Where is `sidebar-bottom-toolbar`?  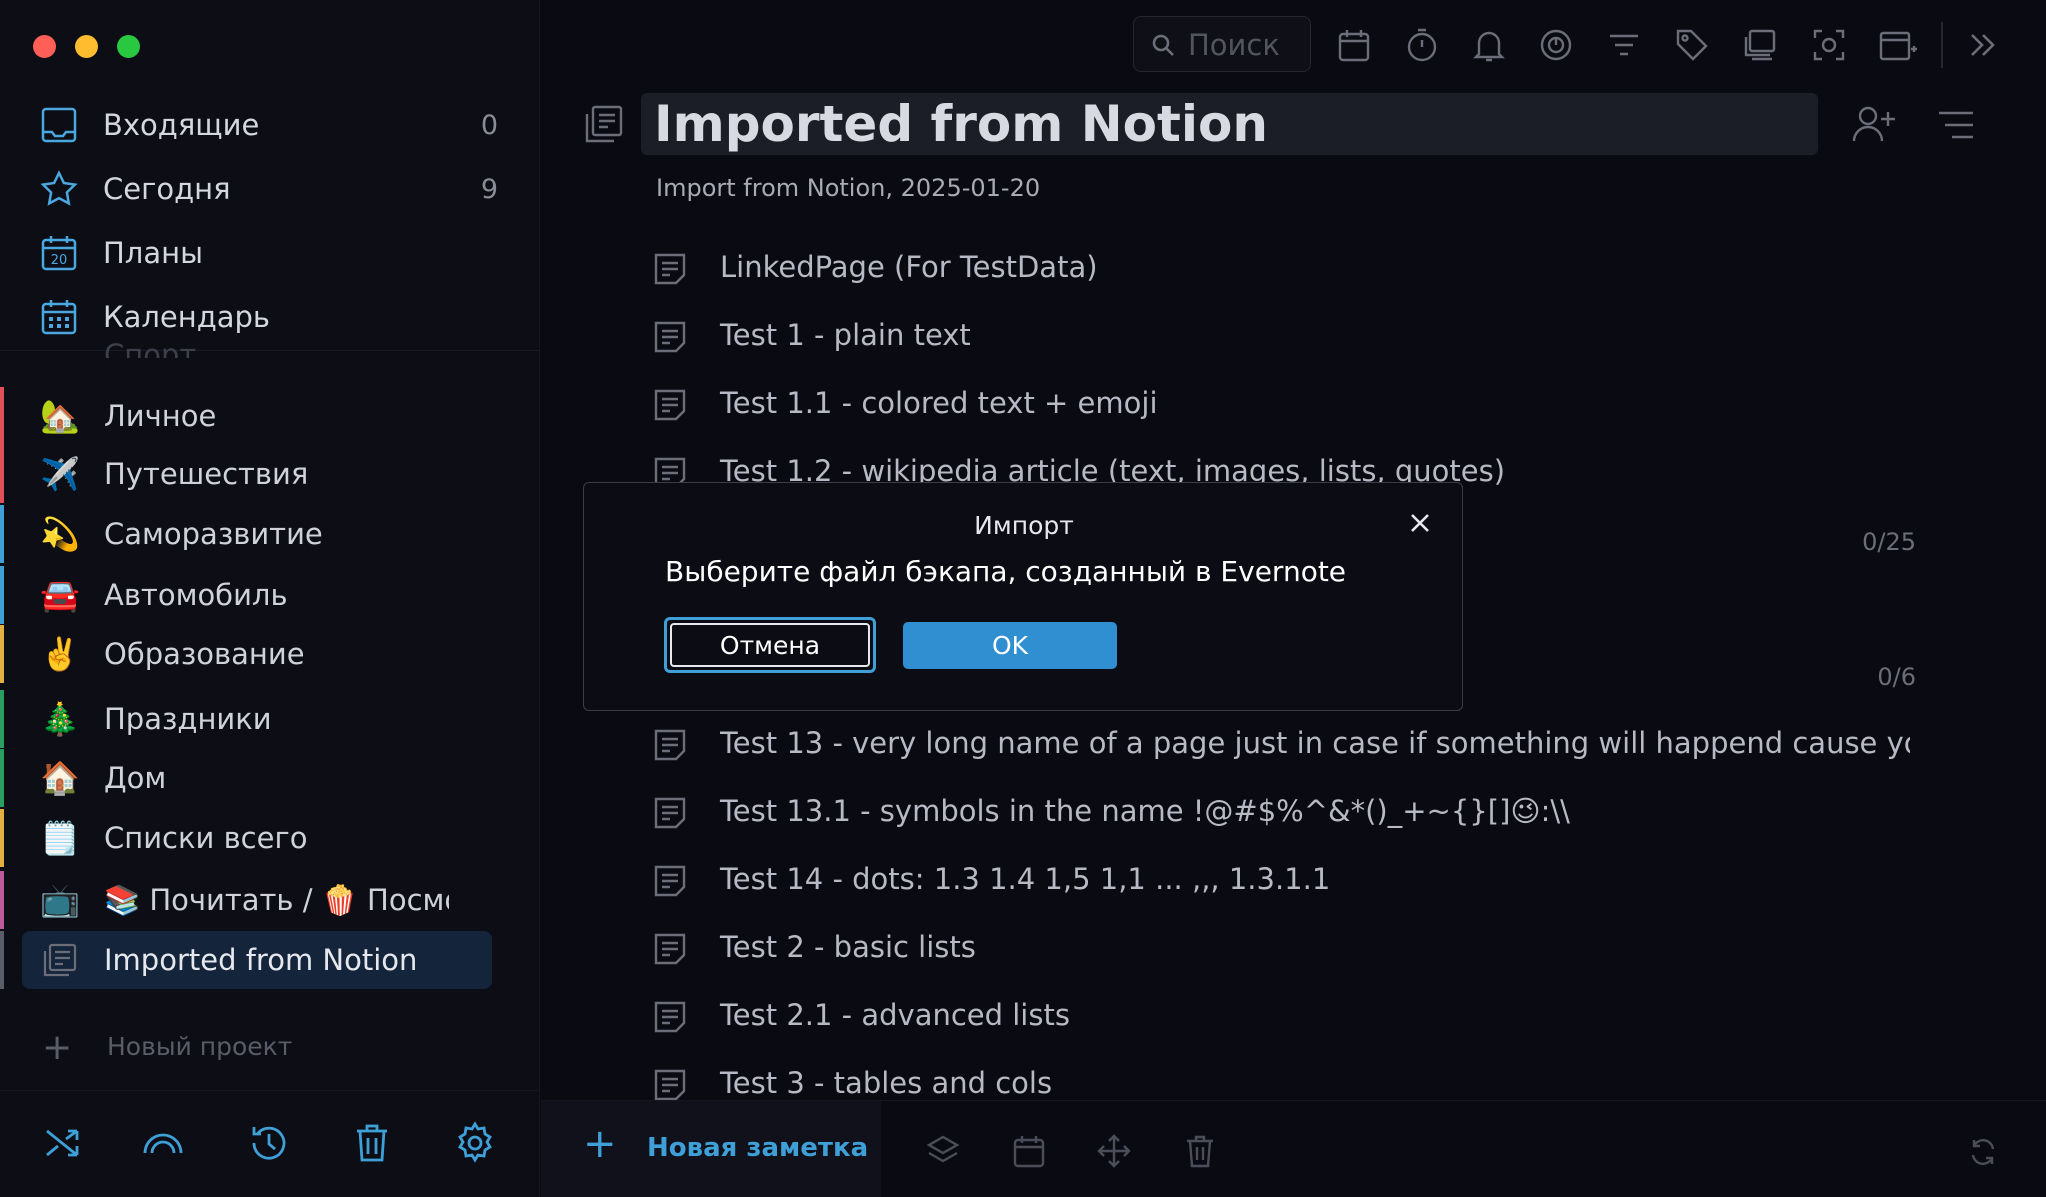 sidebar-bottom-toolbar is located at coordinates (270, 1143).